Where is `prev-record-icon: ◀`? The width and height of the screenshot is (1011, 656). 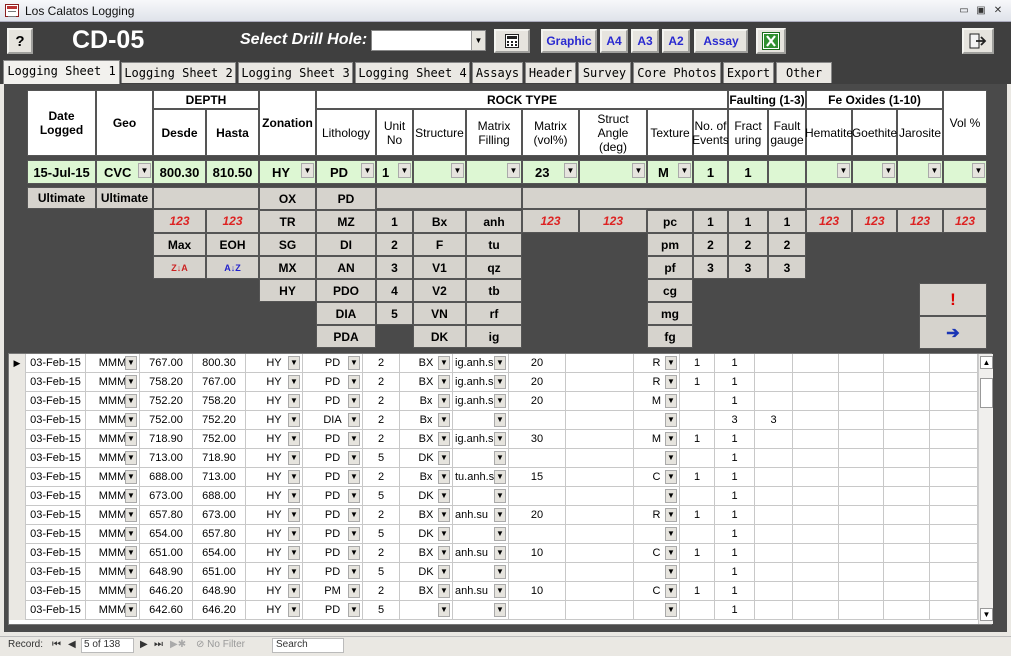
prev-record-icon: ◀ is located at coordinates (72, 644).